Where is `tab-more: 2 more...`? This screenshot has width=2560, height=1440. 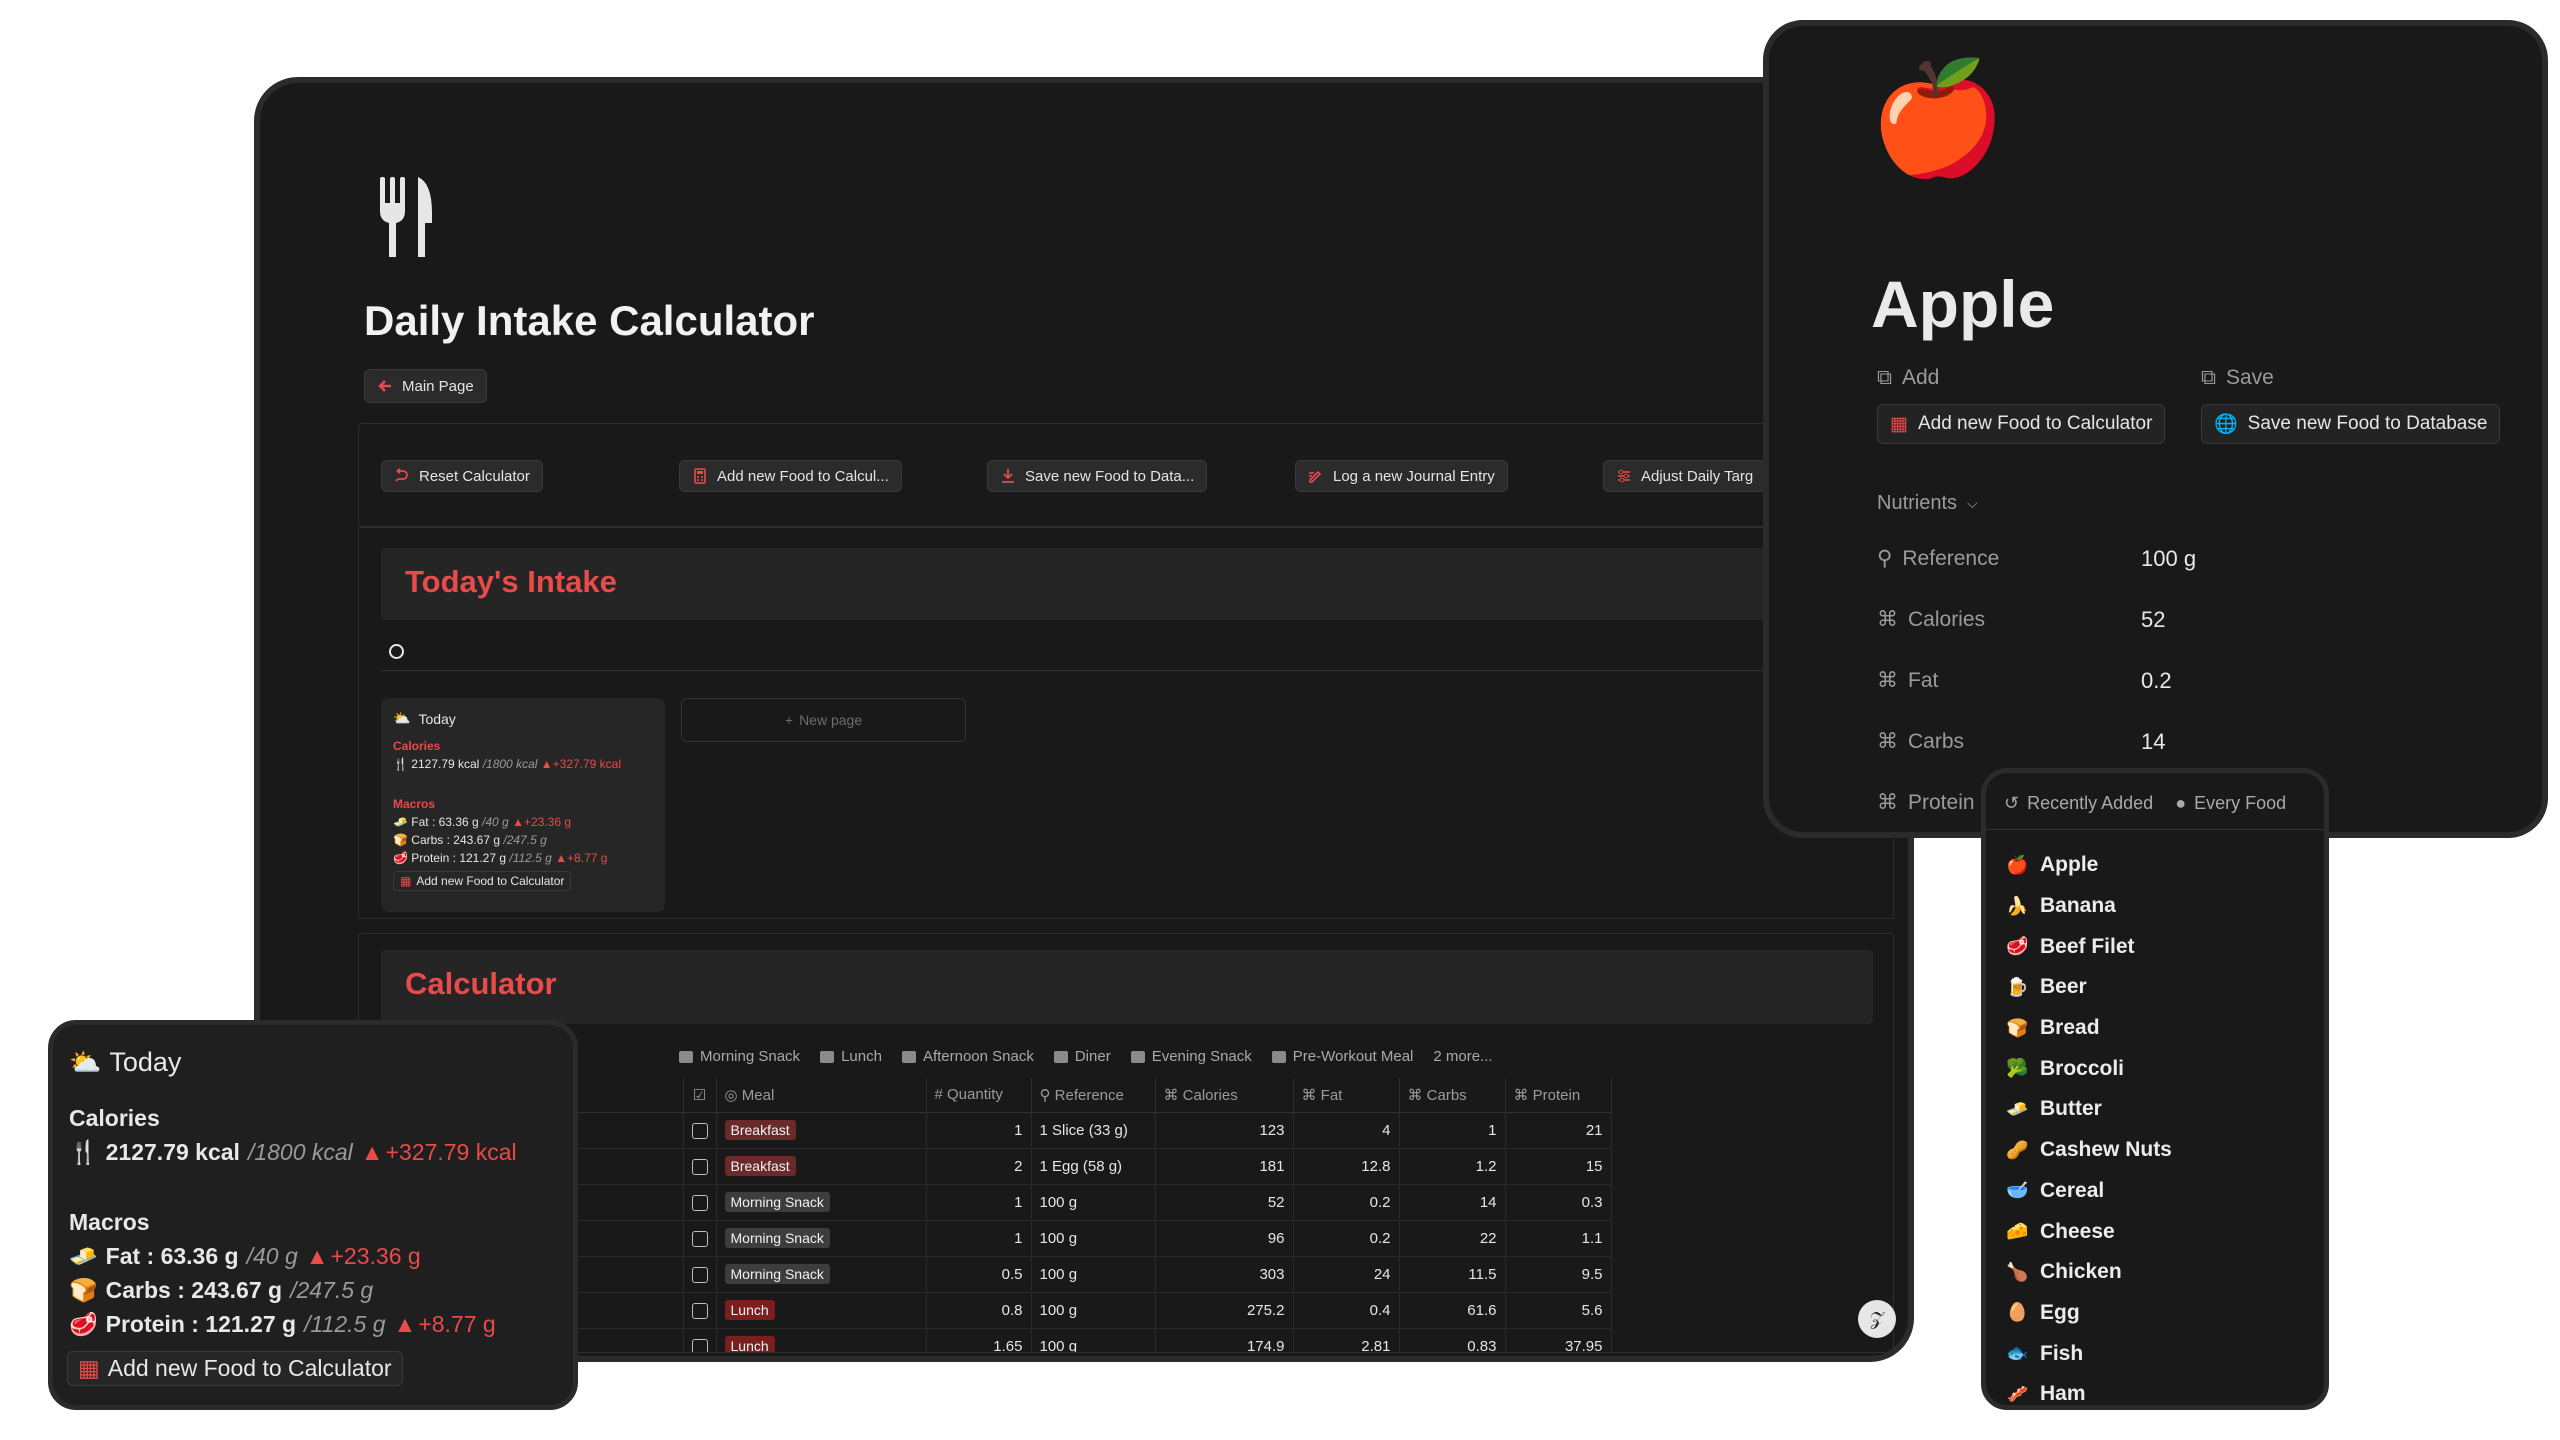 tab-more: 2 more... is located at coordinates (1462, 1056).